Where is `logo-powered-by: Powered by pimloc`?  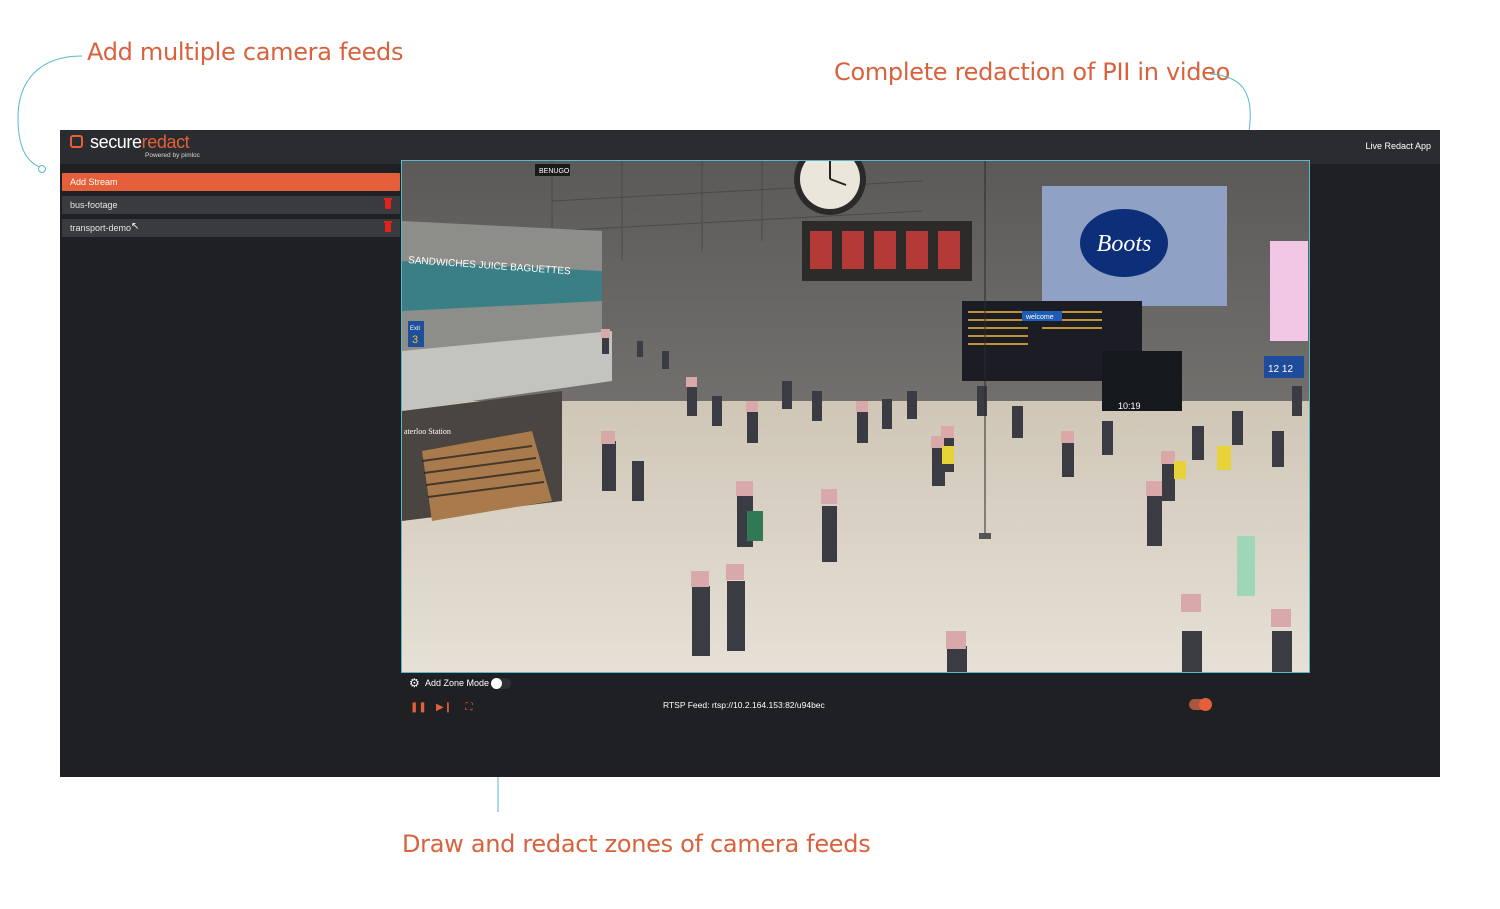 logo-powered-by: Powered by pimloc is located at coordinates (172, 155).